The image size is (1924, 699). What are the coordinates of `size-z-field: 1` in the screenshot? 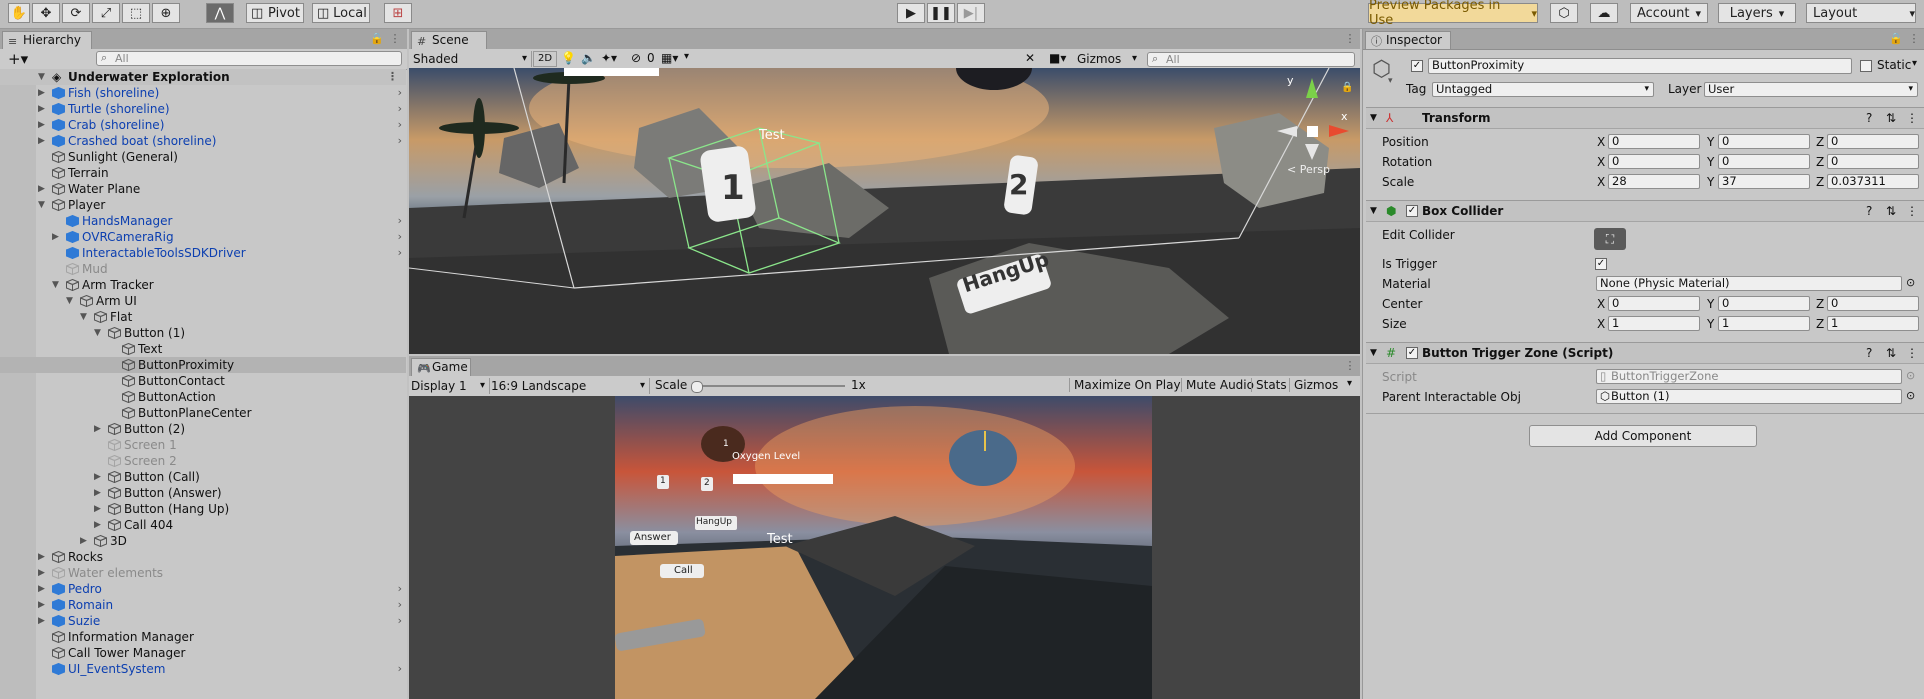 It's located at (1873, 323).